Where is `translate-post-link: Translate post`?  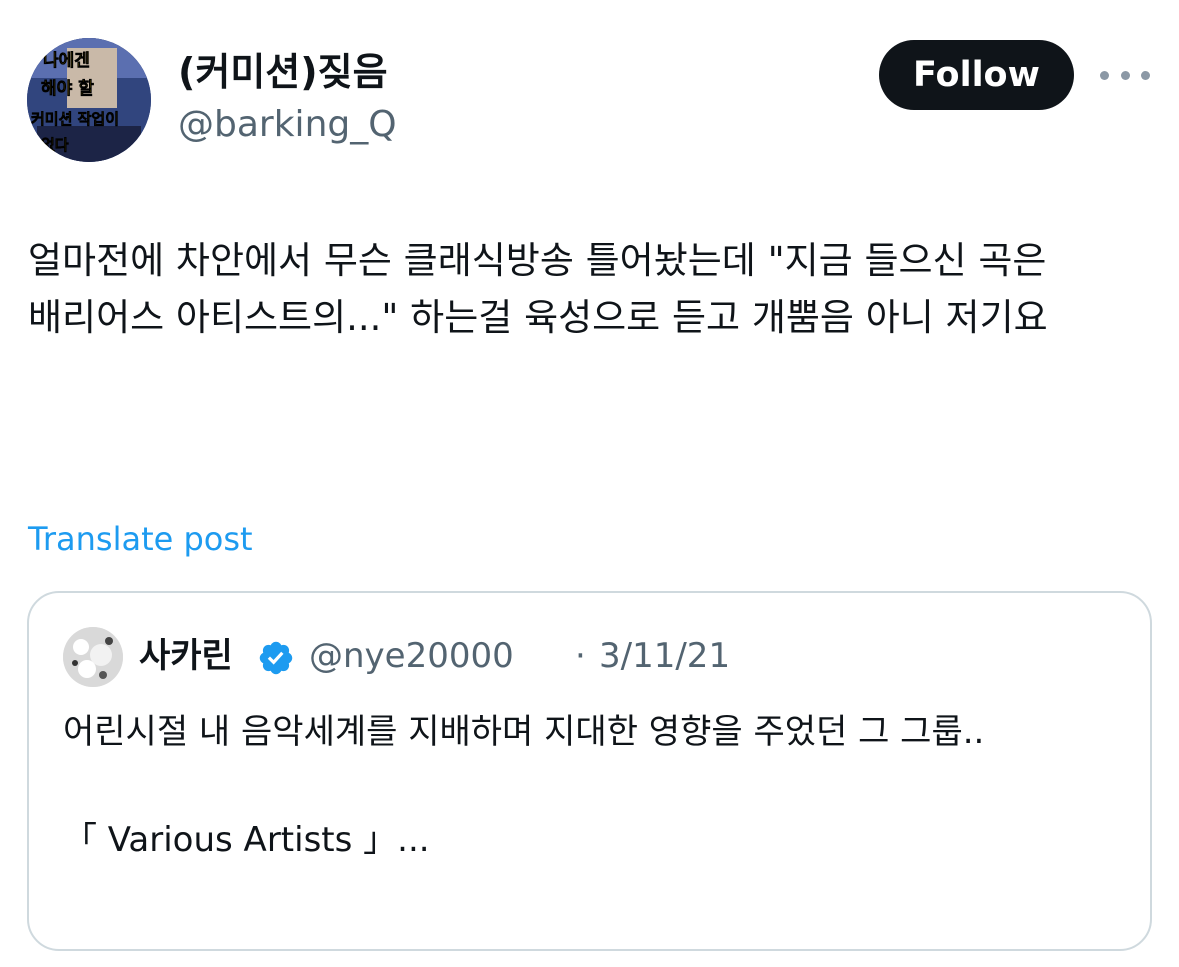 translate-post-link: Translate post is located at coordinates (140, 539).